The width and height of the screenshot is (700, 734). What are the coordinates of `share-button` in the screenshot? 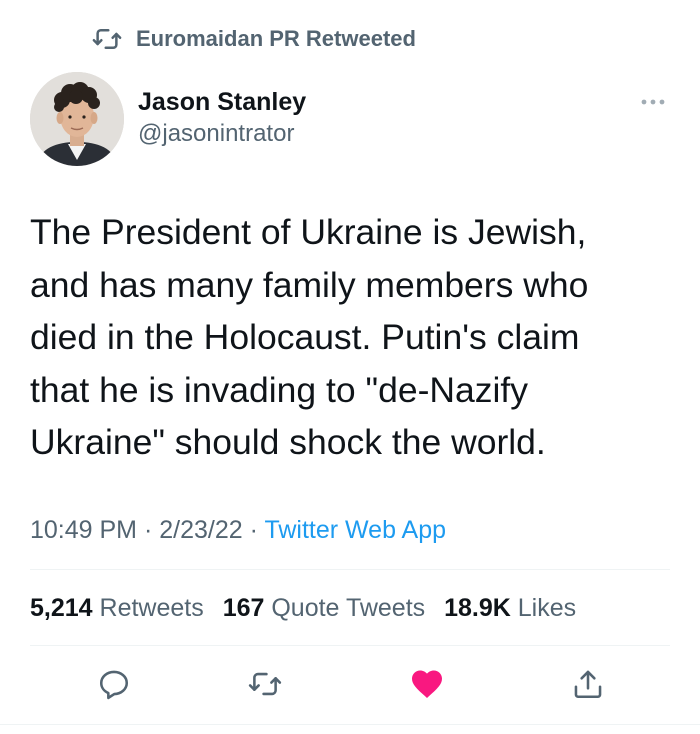 It's located at (588, 686).